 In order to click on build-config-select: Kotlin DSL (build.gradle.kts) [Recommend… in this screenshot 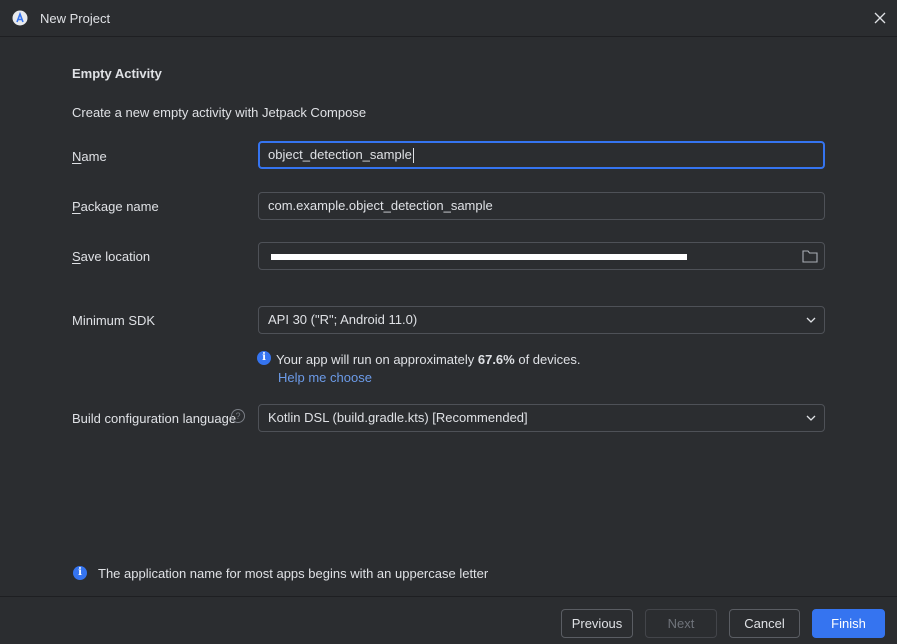, I will do `click(541, 418)`.